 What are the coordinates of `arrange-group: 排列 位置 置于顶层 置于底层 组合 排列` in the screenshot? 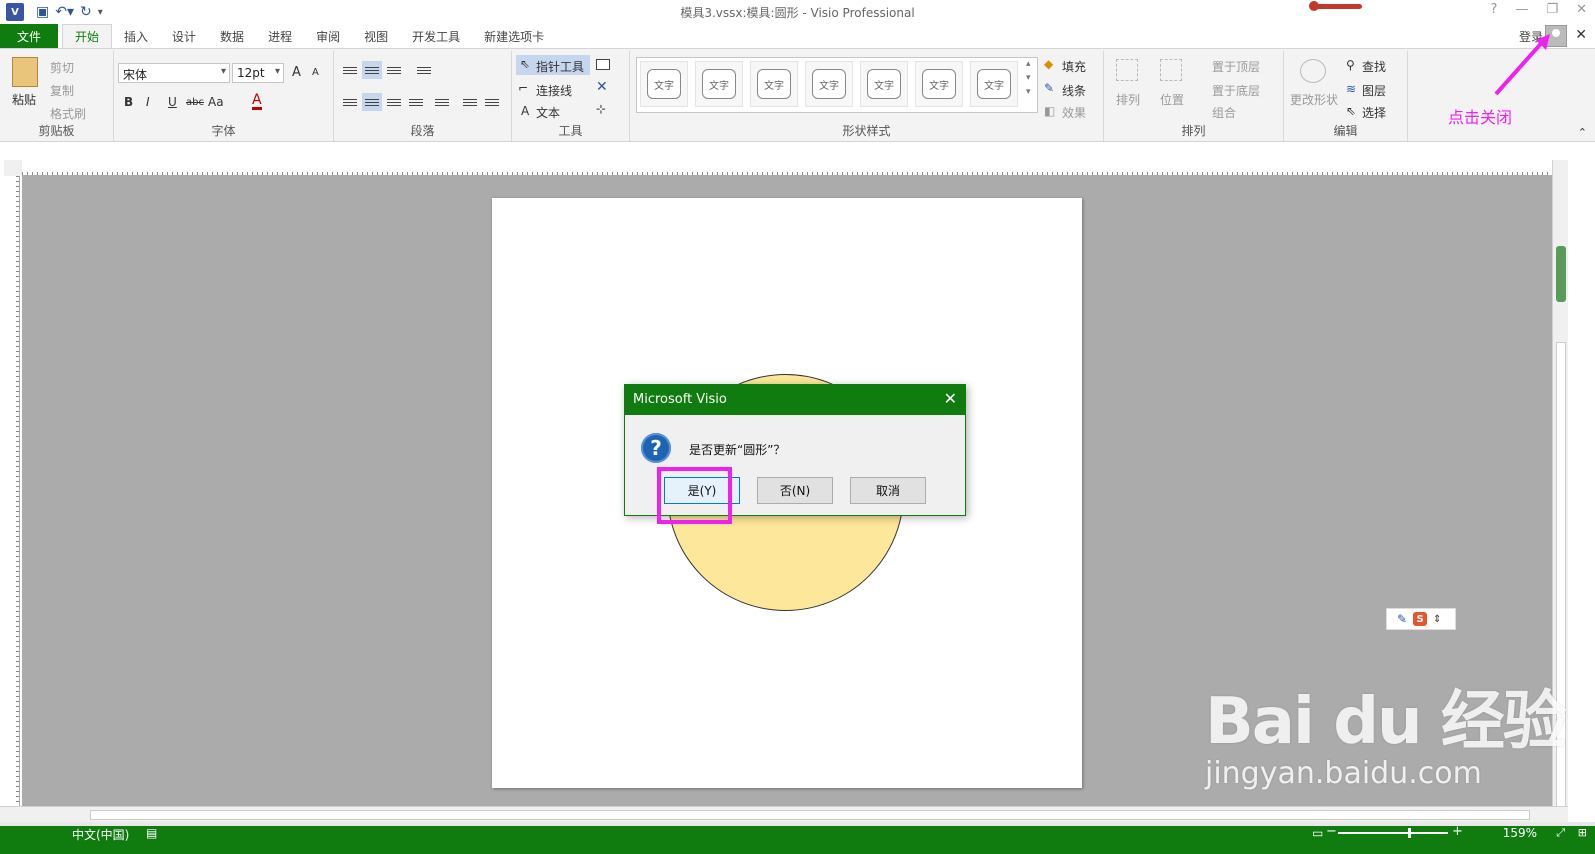 It's located at (1194, 96).